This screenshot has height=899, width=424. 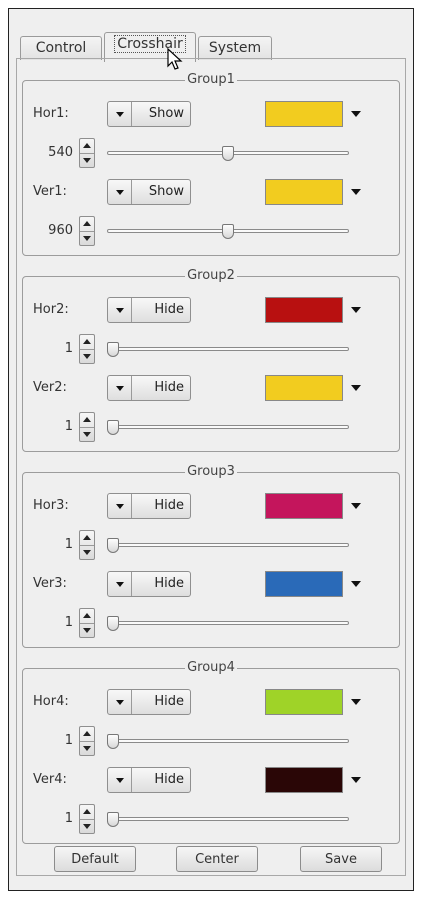 What do you see at coordinates (341, 859) in the screenshot?
I see `save-button: Save` at bounding box center [341, 859].